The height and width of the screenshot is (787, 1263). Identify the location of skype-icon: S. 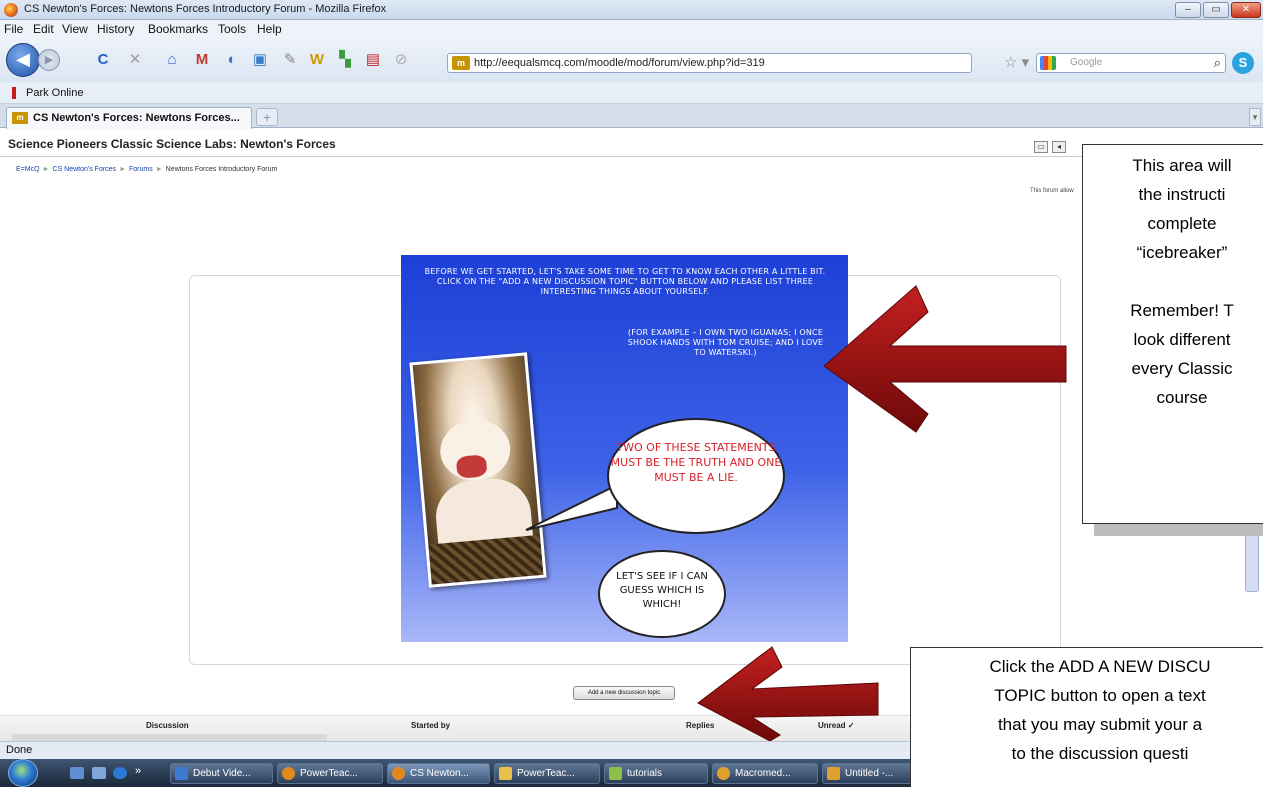
(1243, 63).